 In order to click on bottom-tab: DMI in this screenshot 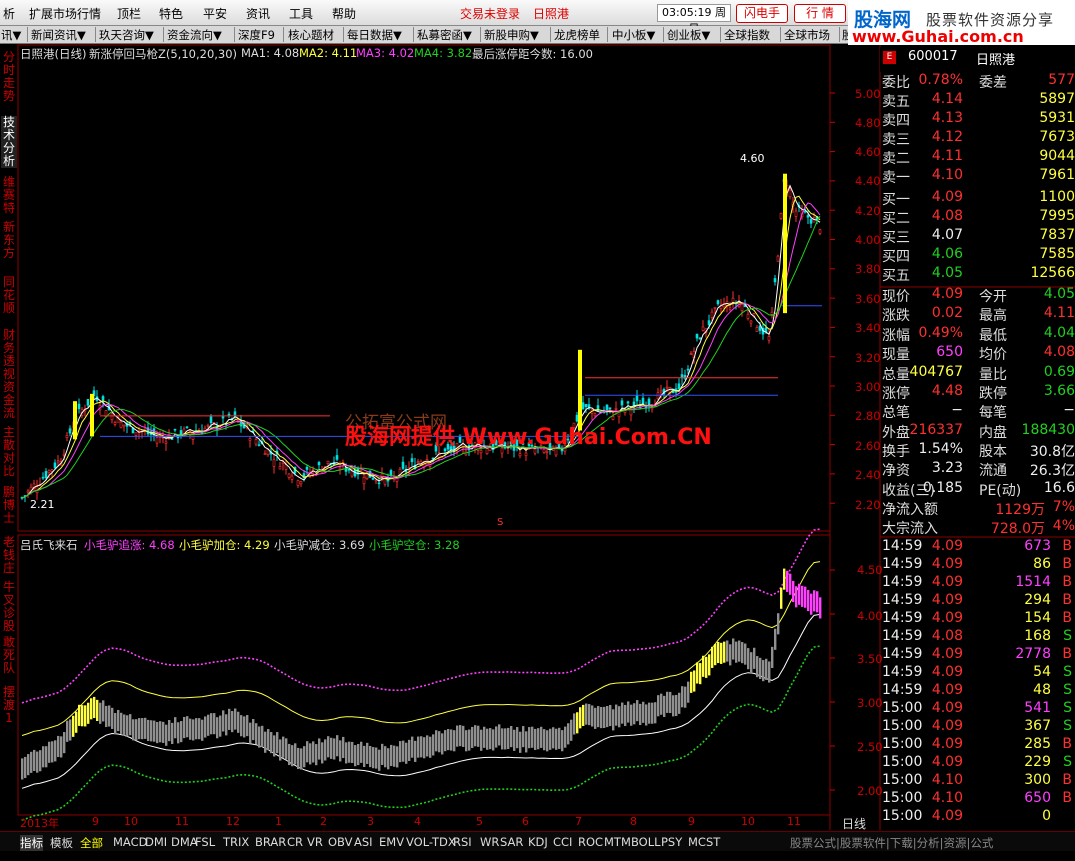, I will do `click(156, 842)`.